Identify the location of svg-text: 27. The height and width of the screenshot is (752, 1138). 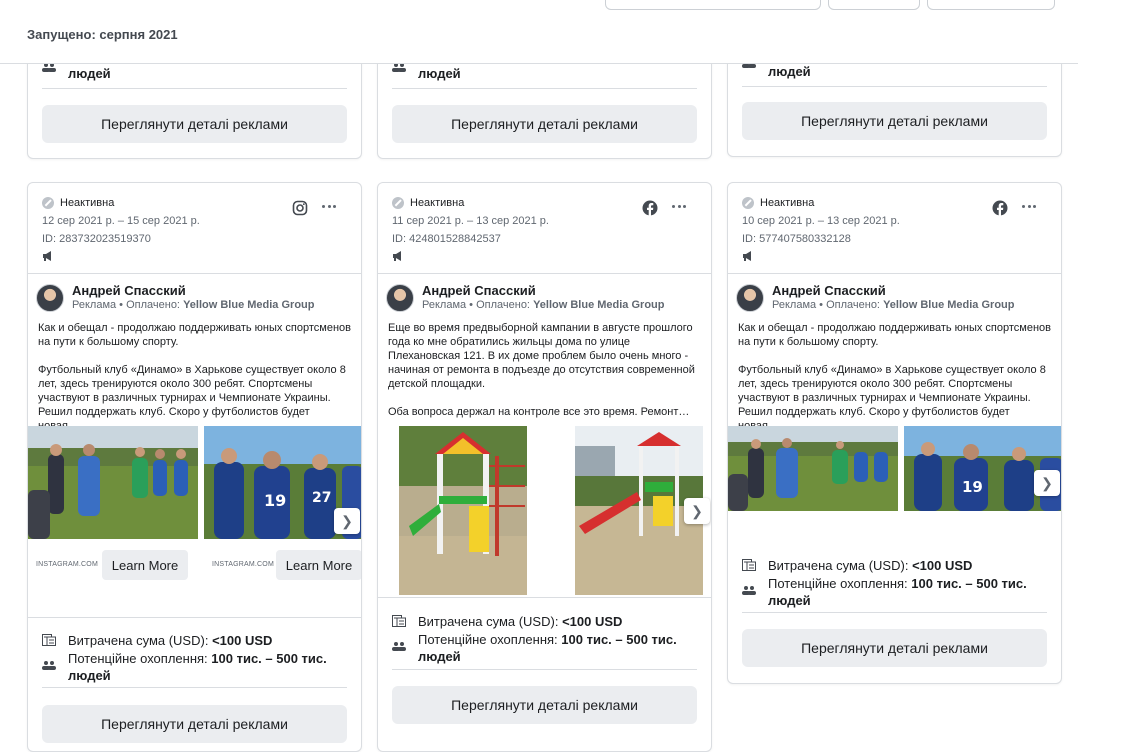
(321, 498).